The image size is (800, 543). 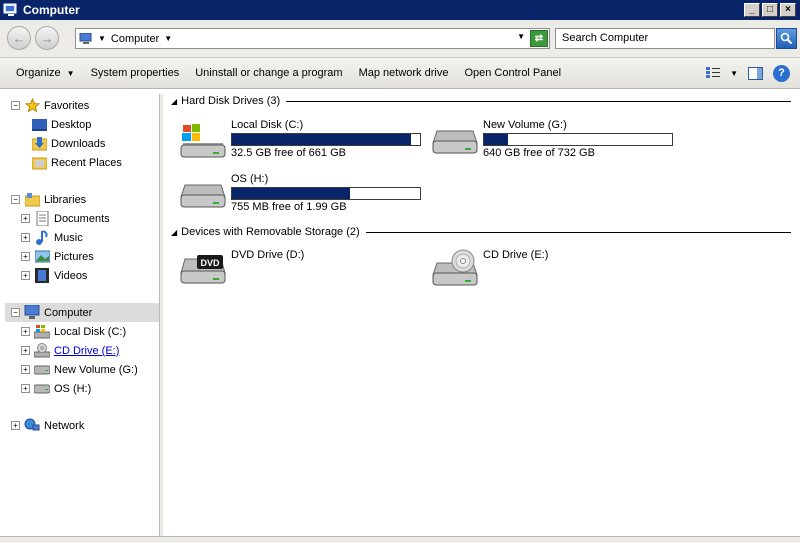 I want to click on back-arrow-icon: ←, so click(x=19, y=38).